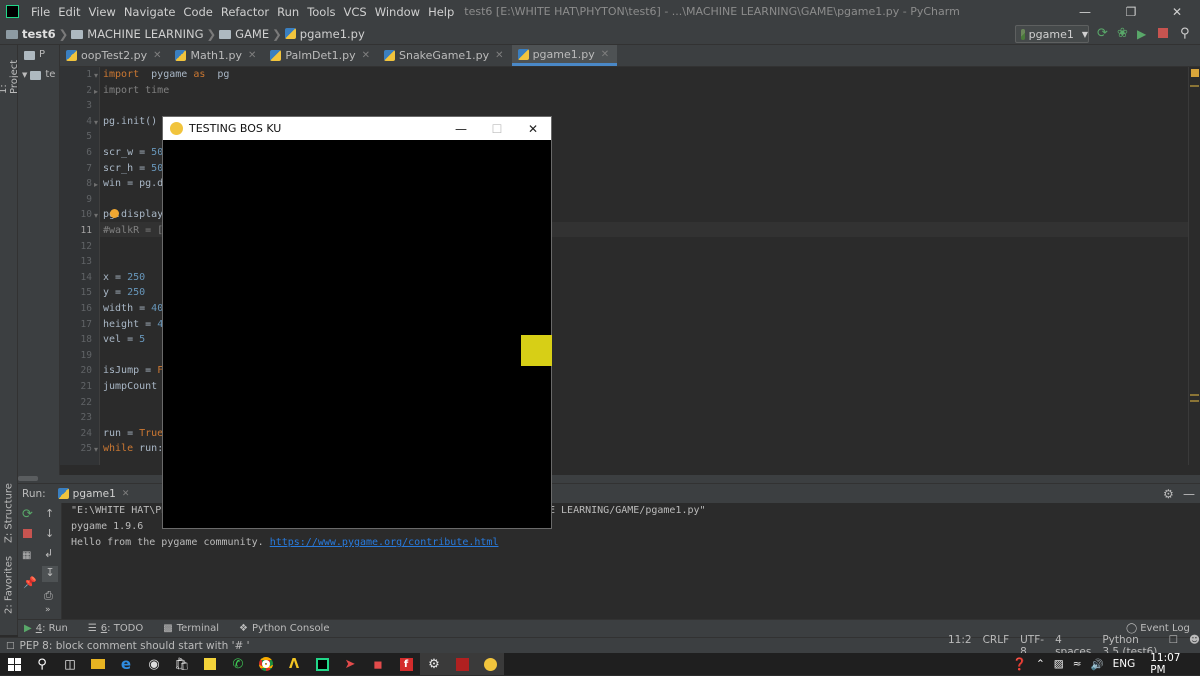  I want to click on menu-item-vcs: VCS, so click(355, 12).